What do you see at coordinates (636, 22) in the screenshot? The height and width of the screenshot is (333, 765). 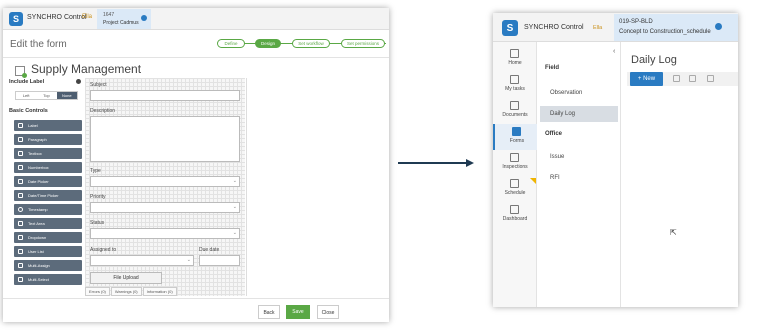 I see `project-code: 019-SP-BLD` at bounding box center [636, 22].